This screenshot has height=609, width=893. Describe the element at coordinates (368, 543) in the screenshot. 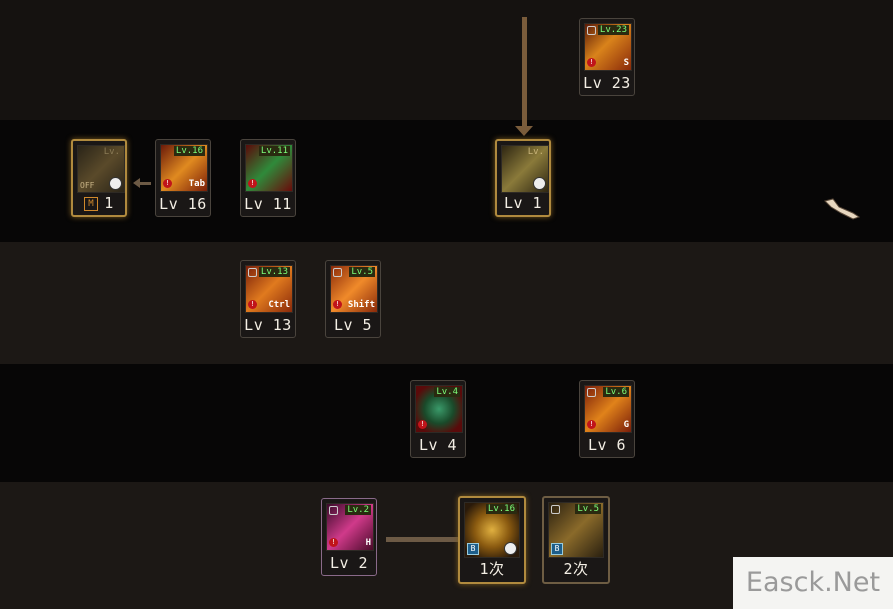

I see `hotkey-label: H` at that location.